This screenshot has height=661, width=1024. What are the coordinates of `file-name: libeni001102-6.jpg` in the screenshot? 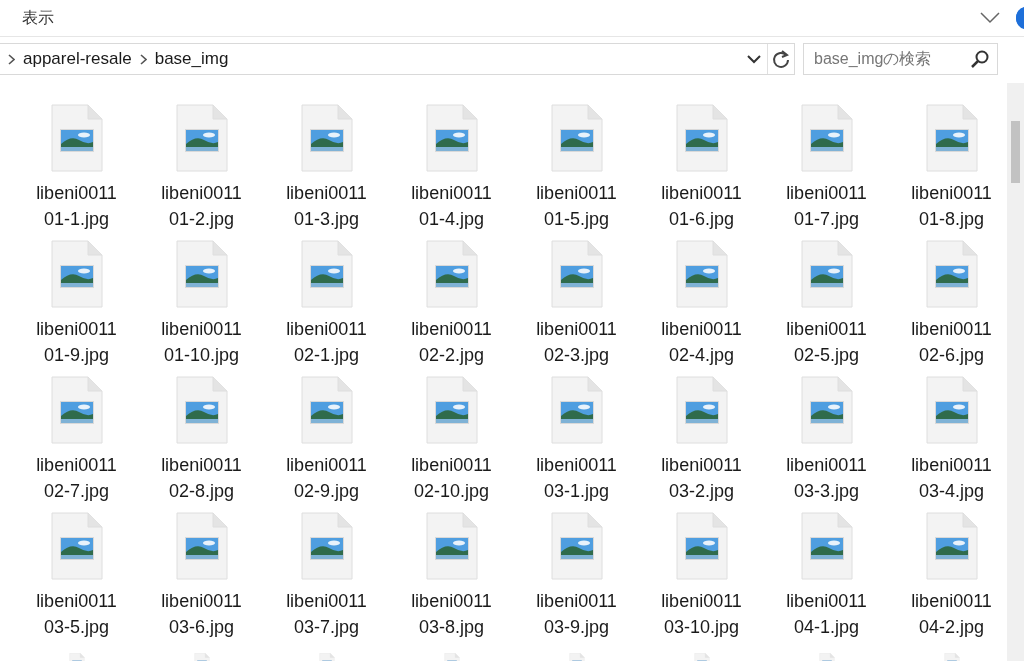 It's located at (951, 342).